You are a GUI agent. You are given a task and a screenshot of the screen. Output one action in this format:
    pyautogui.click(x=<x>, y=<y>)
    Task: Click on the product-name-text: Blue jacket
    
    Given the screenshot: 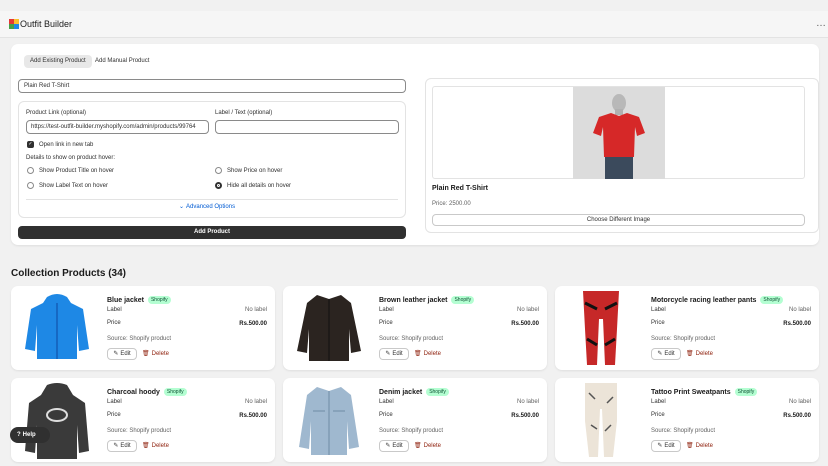 What is the action you would take?
    pyautogui.click(x=125, y=300)
    